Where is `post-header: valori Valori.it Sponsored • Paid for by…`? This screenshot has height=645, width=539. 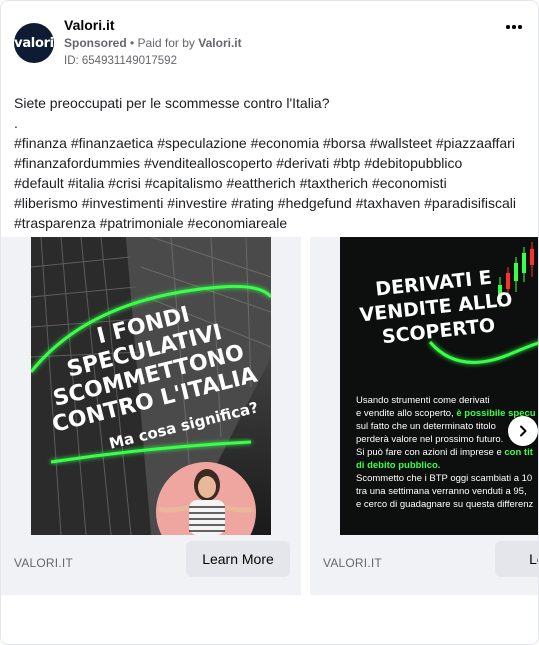
post-header: valori Valori.it Sponsored • Paid for by… is located at coordinates (274, 45).